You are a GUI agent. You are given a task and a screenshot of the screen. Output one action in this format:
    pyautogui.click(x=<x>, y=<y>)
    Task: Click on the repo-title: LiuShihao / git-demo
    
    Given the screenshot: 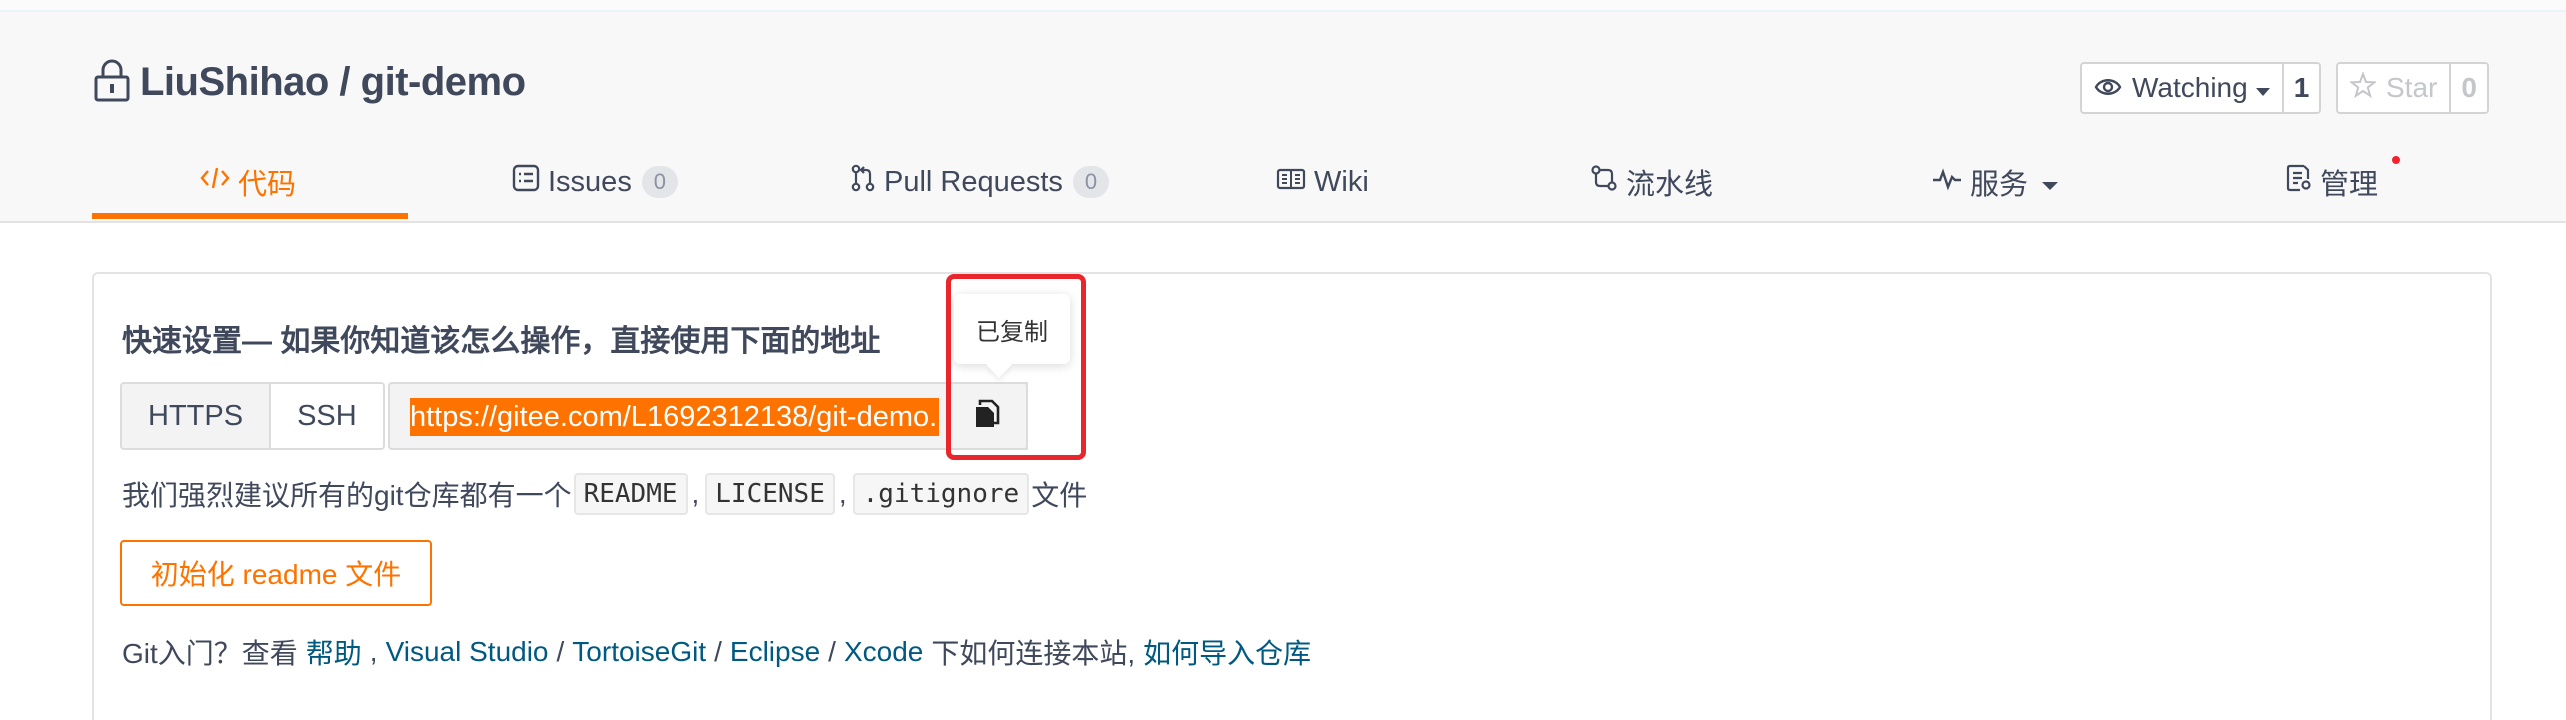 What is the action you would take?
    pyautogui.click(x=309, y=82)
    